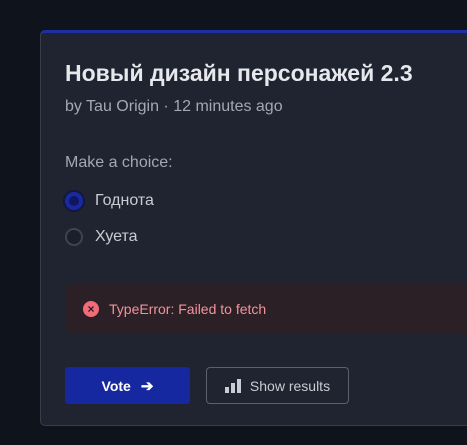  What do you see at coordinates (119, 162) in the screenshot?
I see `poll-prompt: Make a choice:` at bounding box center [119, 162].